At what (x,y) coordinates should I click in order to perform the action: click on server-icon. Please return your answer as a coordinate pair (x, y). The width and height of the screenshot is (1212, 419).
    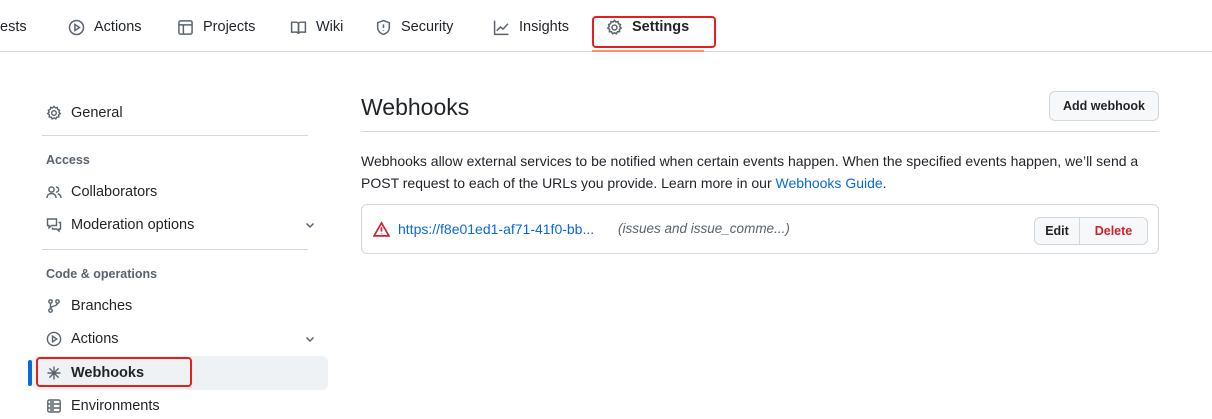
    Looking at the image, I should click on (54, 406).